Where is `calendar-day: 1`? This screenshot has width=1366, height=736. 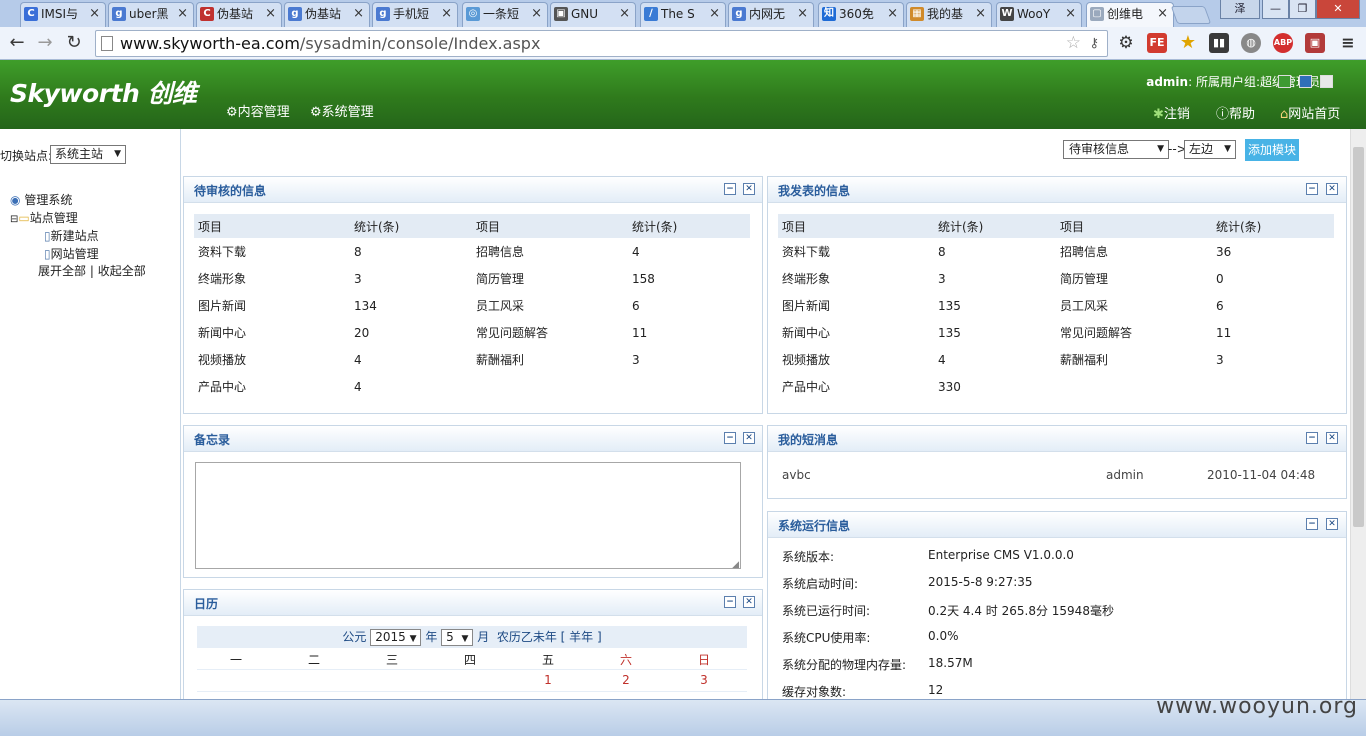 calendar-day: 1 is located at coordinates (548, 680).